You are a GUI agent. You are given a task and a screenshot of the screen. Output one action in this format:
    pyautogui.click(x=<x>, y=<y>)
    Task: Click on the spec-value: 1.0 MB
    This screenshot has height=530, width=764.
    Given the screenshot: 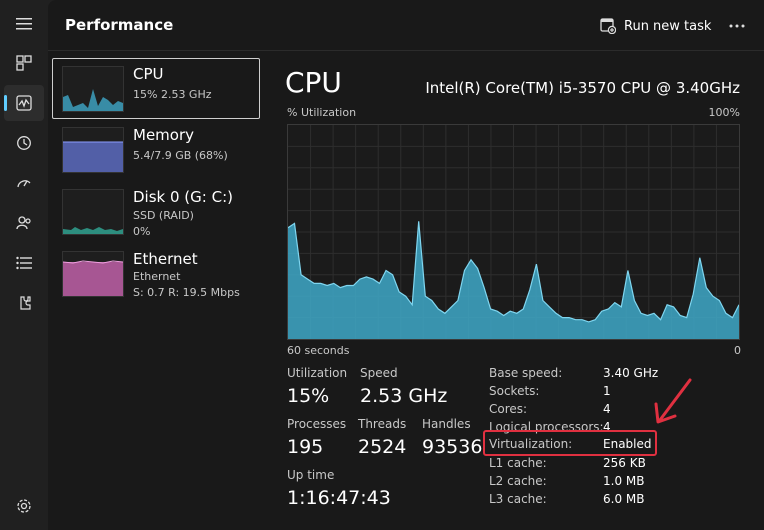 What is the action you would take?
    pyautogui.click(x=624, y=481)
    